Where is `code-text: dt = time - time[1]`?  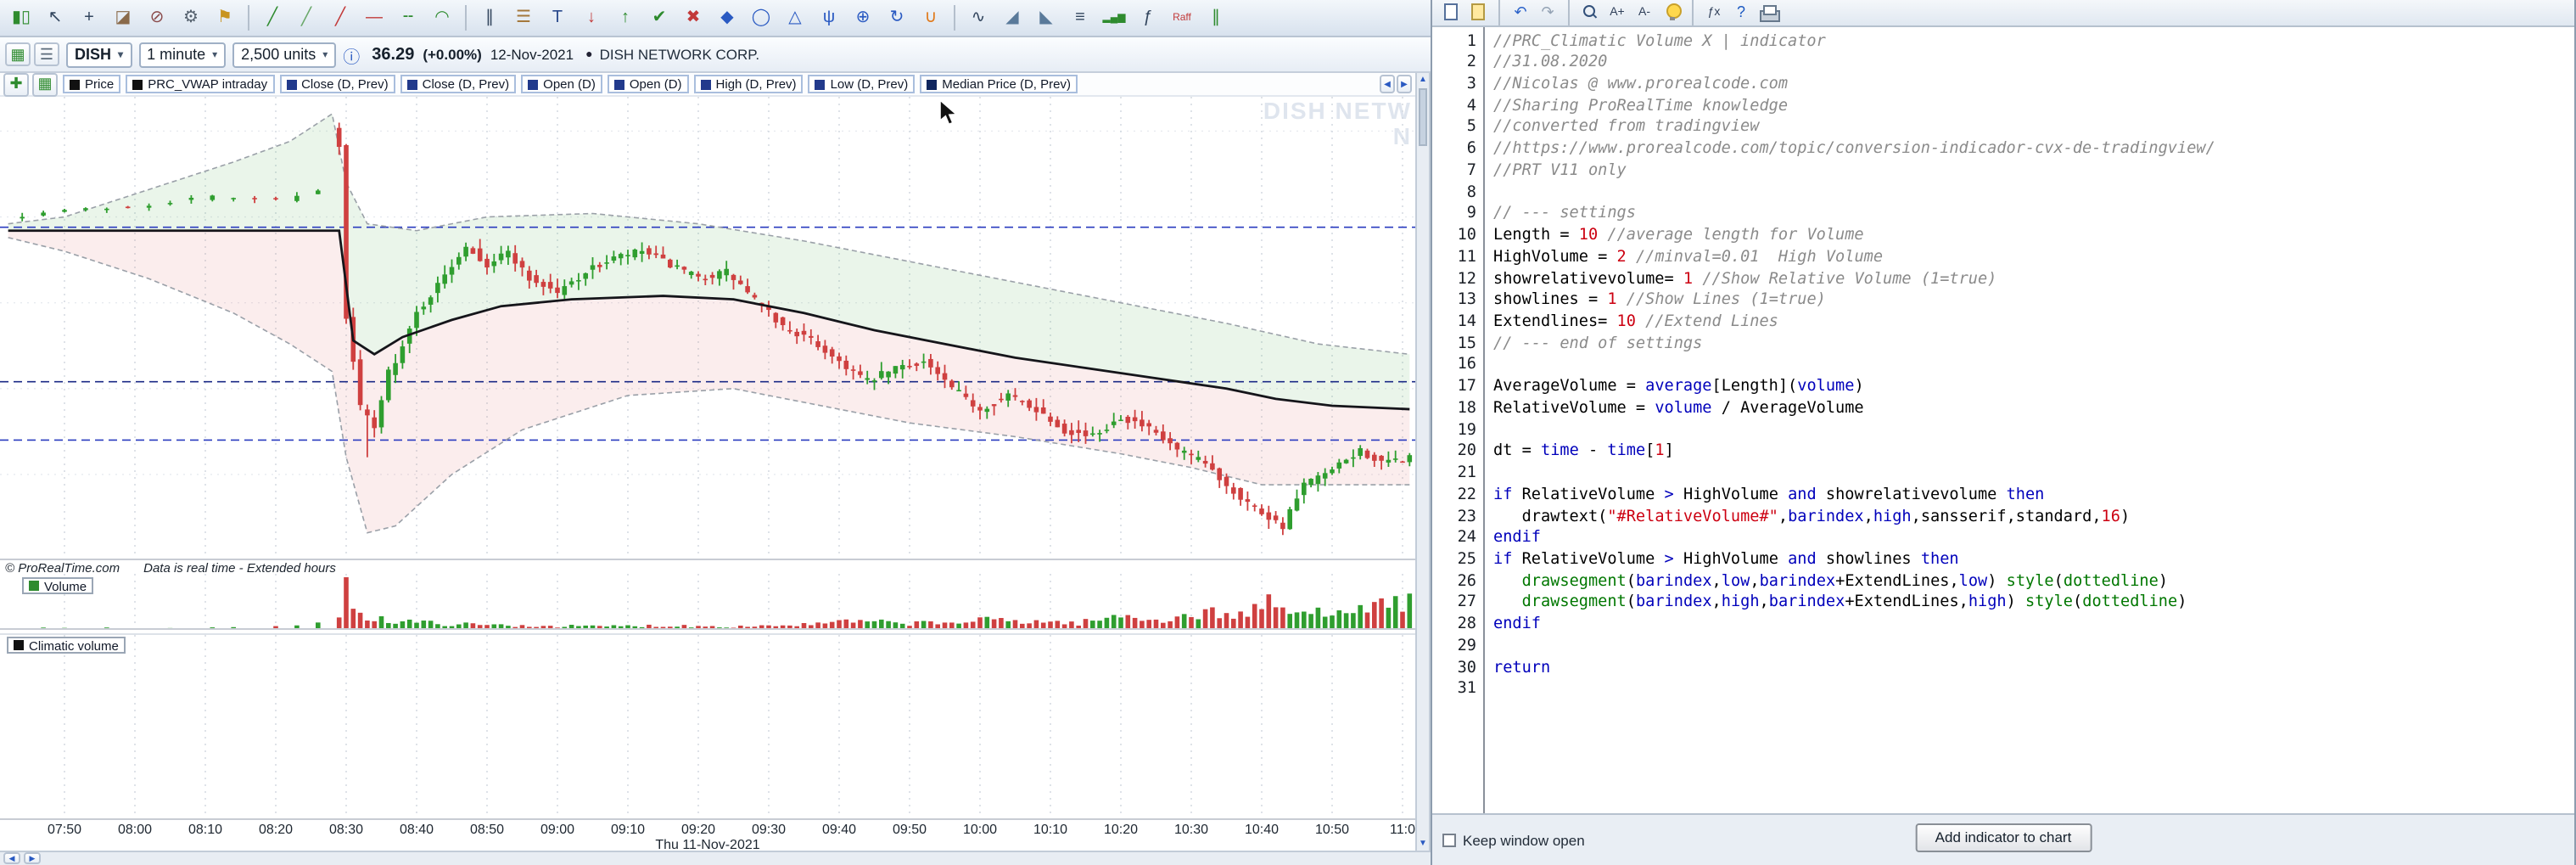
code-text: dt = time - time[1] is located at coordinates (1583, 451).